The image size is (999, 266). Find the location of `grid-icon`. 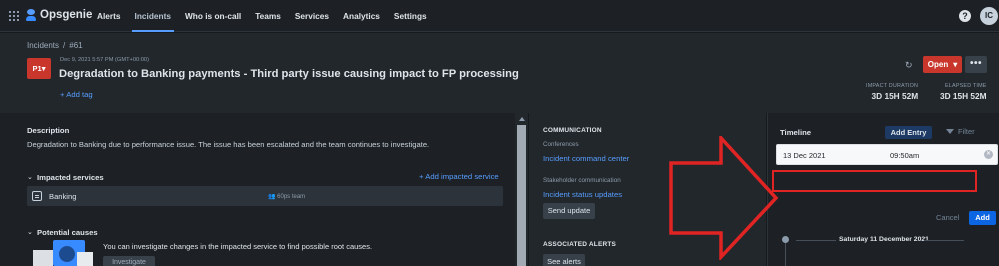

grid-icon is located at coordinates (14, 16).